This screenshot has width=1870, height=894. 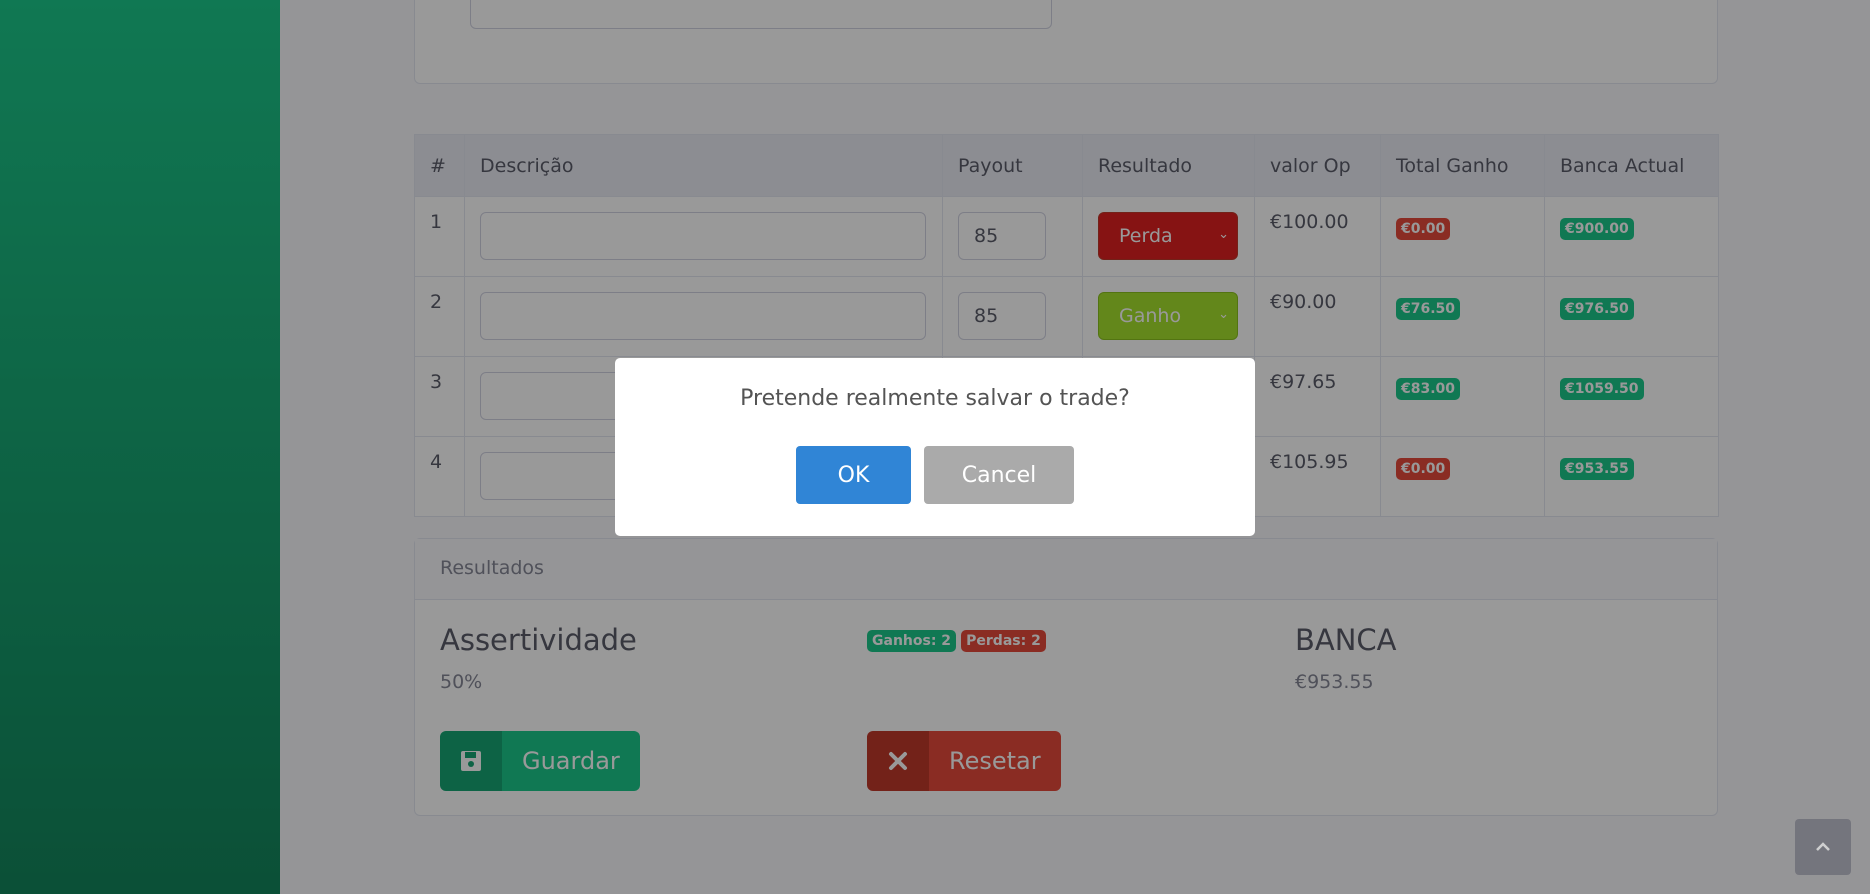 I want to click on ok-button: OK, so click(x=853, y=475).